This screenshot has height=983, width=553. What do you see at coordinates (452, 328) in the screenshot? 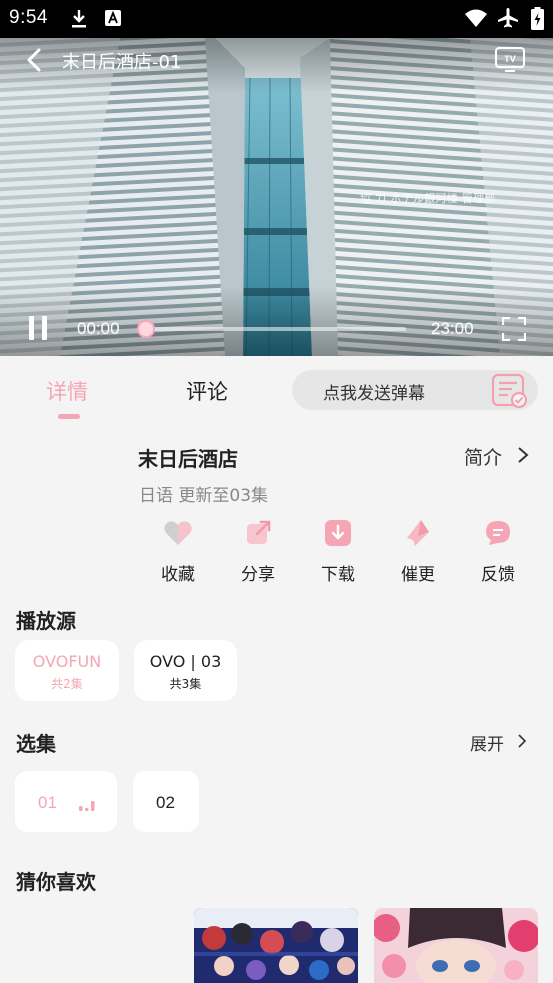
I see `duration-time: 23:00` at bounding box center [452, 328].